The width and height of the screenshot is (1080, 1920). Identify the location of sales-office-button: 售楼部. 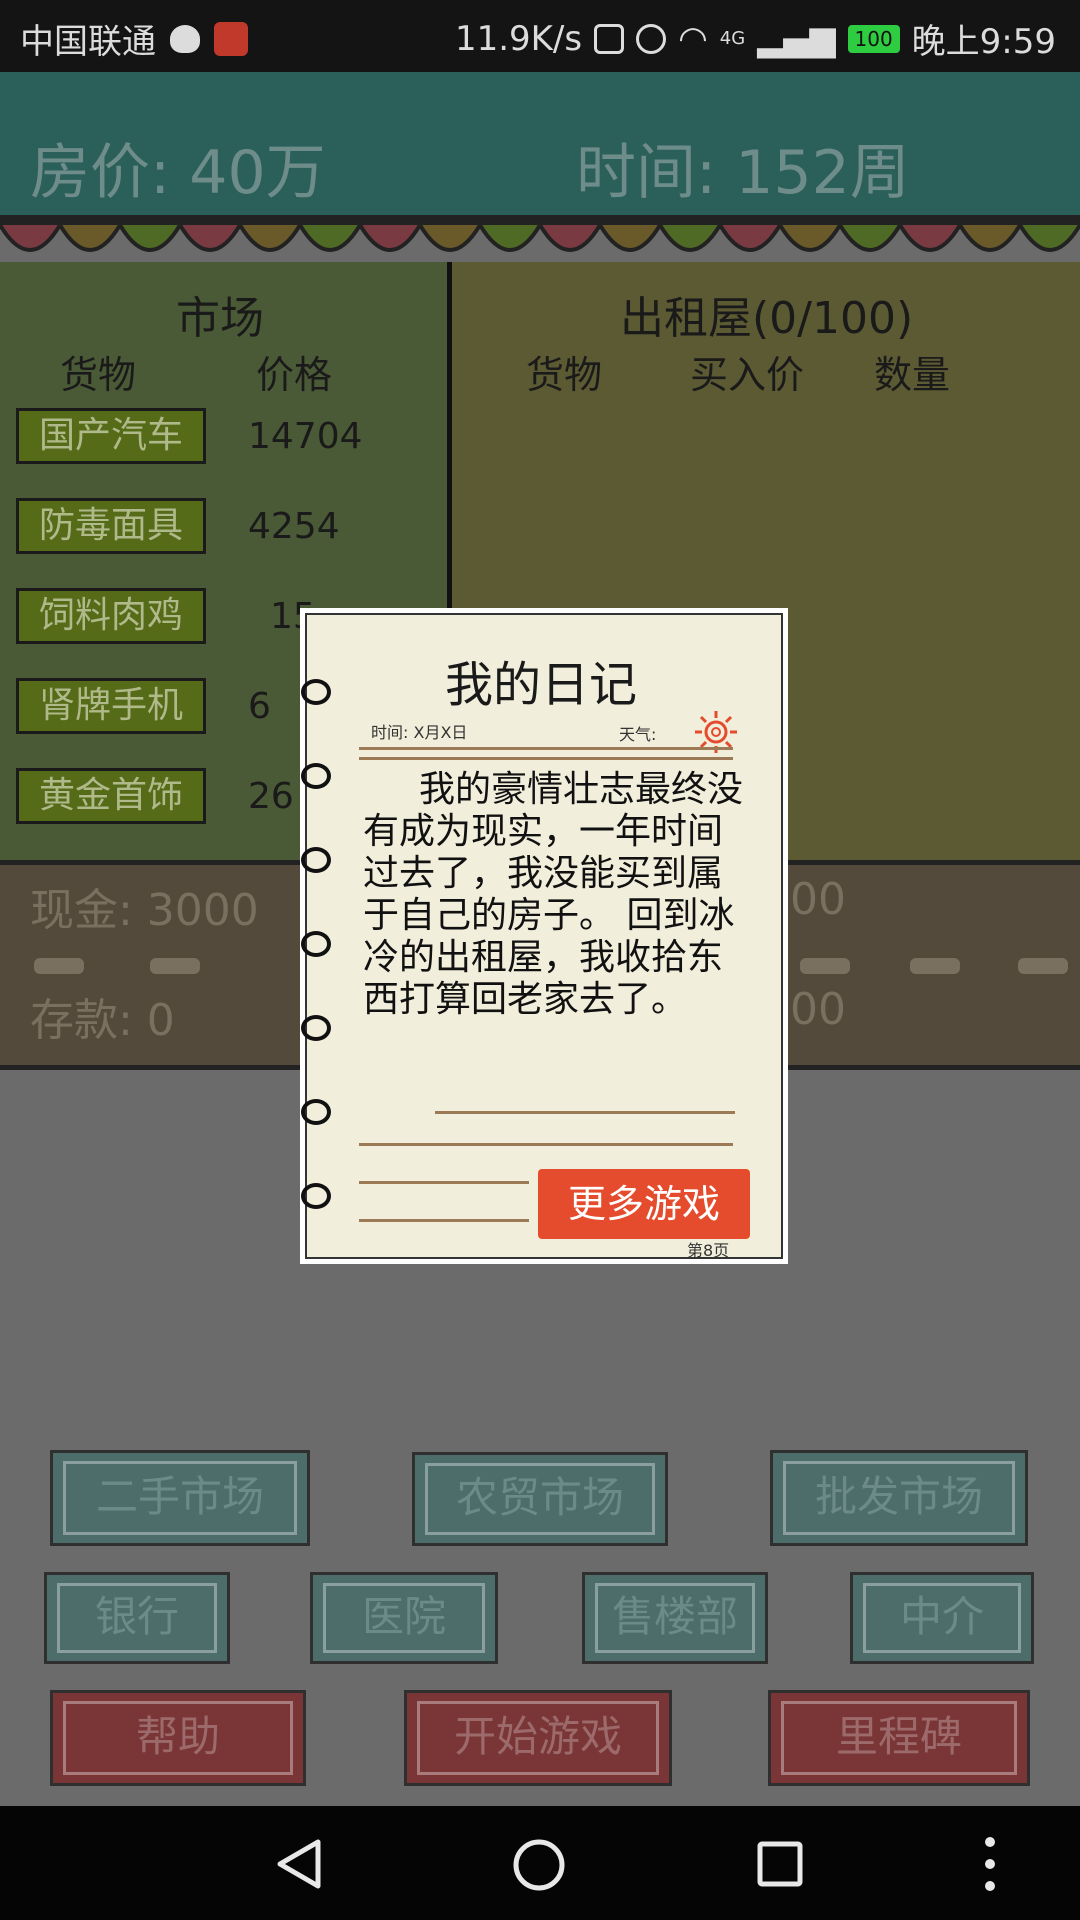
(675, 1618).